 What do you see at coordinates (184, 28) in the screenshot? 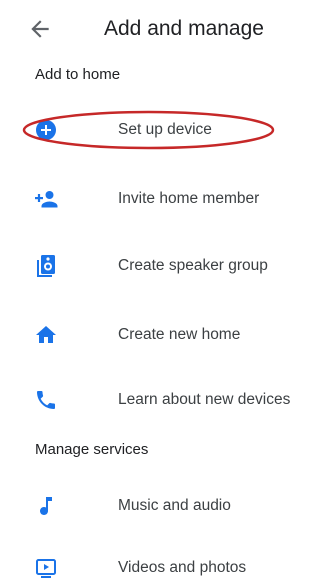
I see `page-title: Add and manage` at bounding box center [184, 28].